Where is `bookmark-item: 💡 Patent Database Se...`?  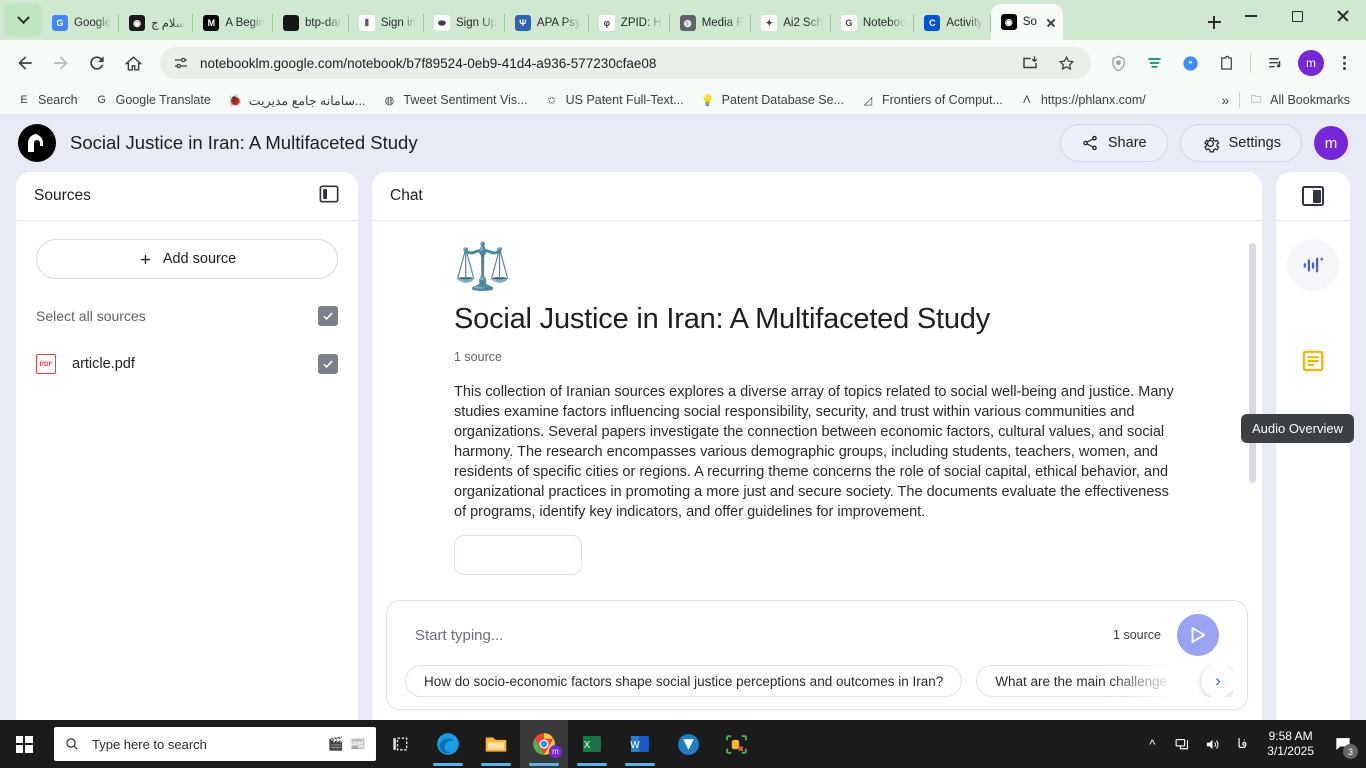 bookmark-item: 💡 Patent Database Se... is located at coordinates (772, 100).